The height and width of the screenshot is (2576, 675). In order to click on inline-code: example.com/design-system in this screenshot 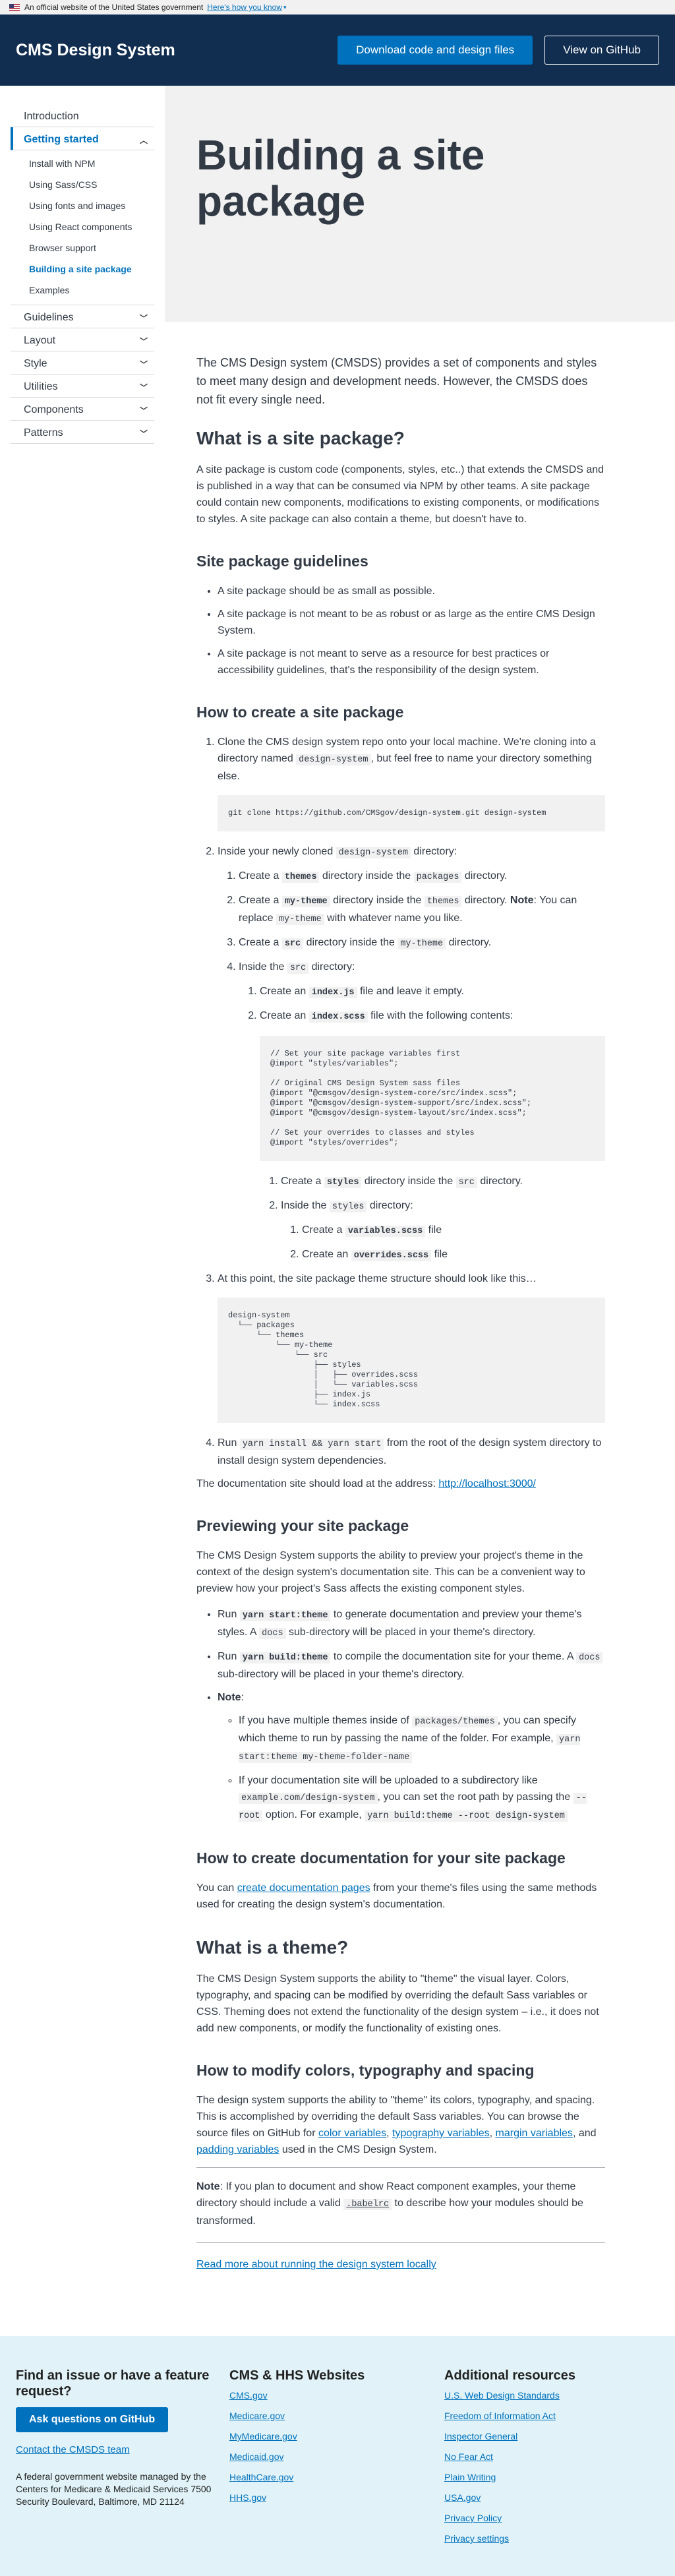, I will do `click(308, 1798)`.